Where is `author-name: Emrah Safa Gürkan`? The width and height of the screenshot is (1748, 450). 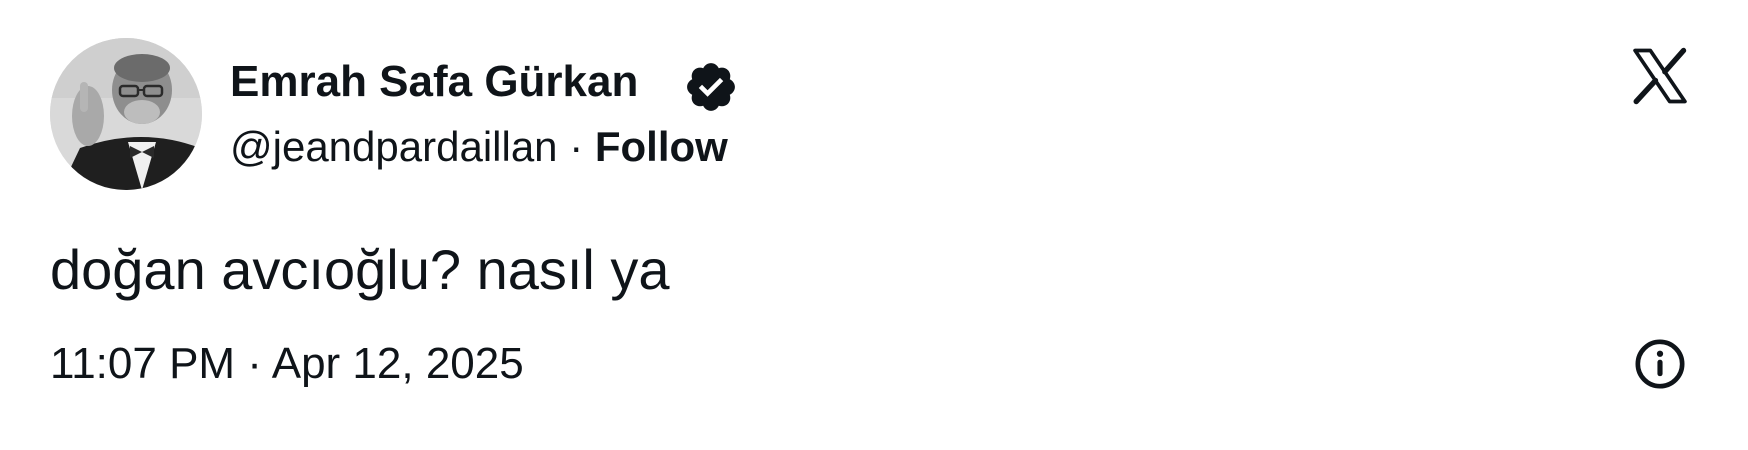
author-name: Emrah Safa Gürkan is located at coordinates (434, 82).